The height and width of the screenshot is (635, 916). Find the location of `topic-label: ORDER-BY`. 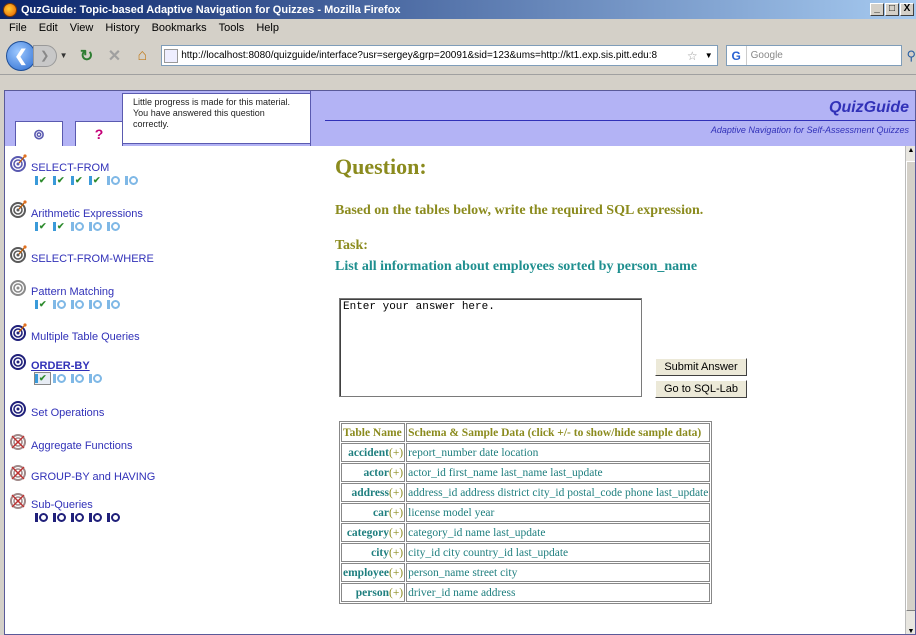

topic-label: ORDER-BY is located at coordinates (60, 366).